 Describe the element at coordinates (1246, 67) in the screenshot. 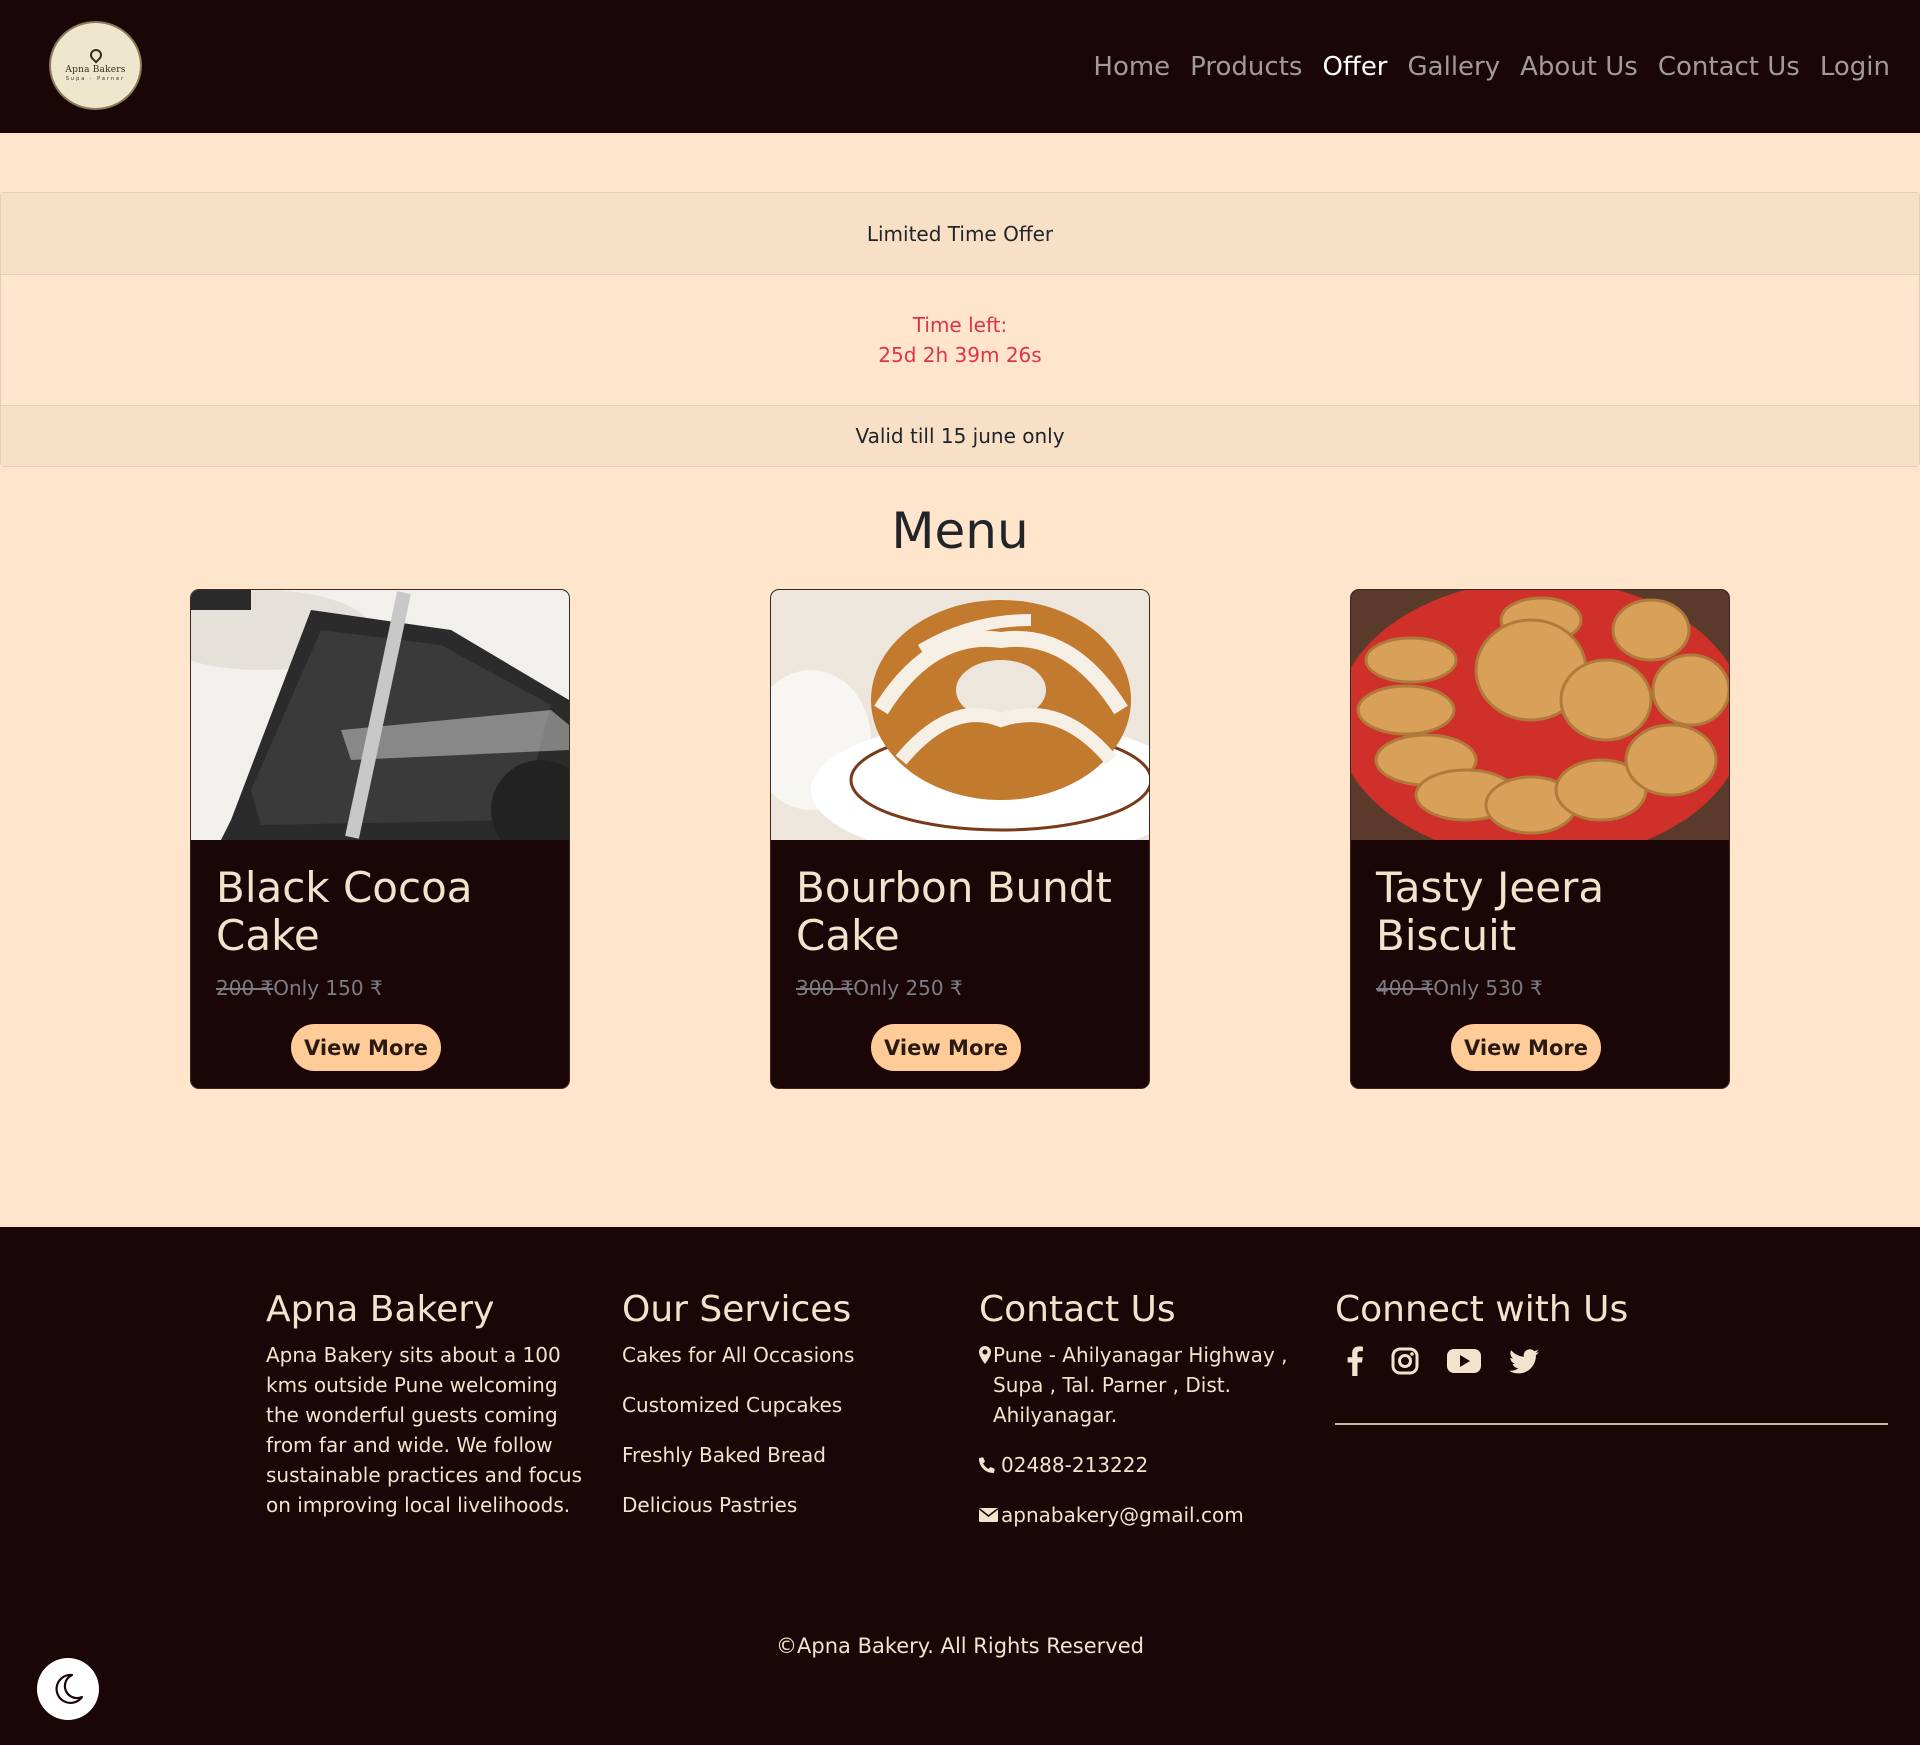

I see `nav-products: Products` at that location.